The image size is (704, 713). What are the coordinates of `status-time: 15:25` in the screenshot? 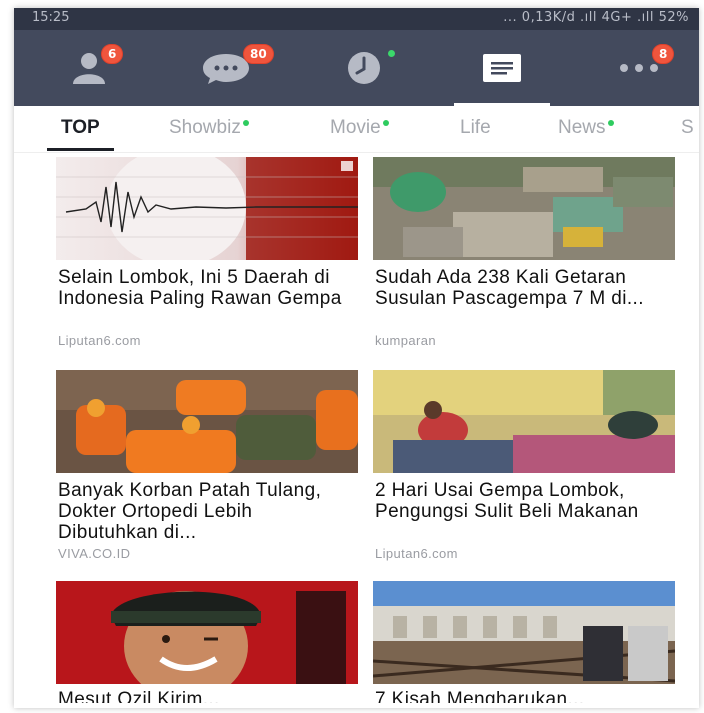 It's located at (51, 17).